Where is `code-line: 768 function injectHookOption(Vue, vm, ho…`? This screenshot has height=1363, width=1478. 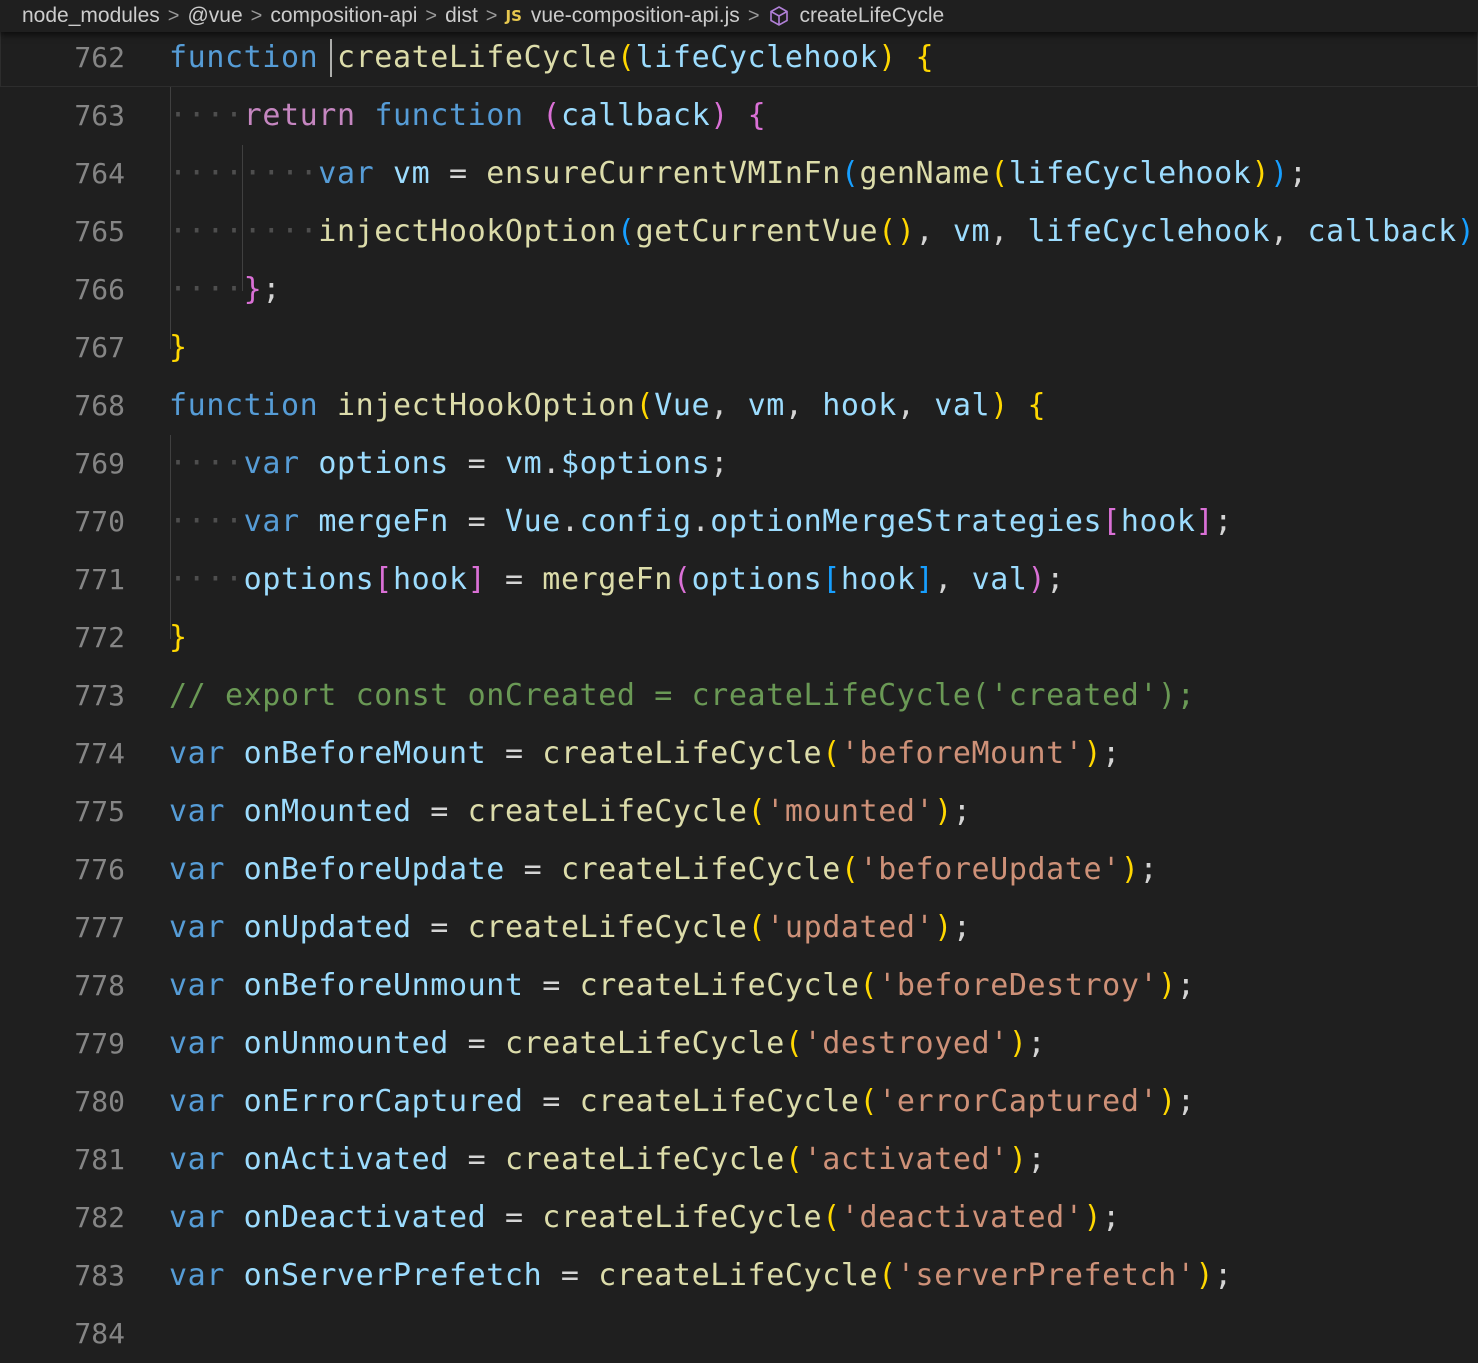
code-line: 768 function injectHookOption(Vue, vm, ho… is located at coordinates (739, 406).